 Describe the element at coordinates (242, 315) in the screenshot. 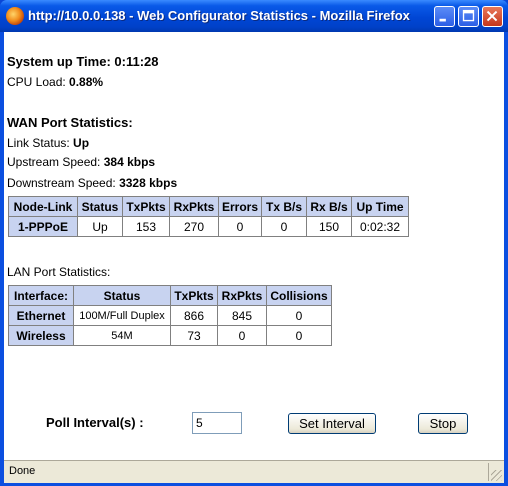

I see `table-cell: 845` at that location.